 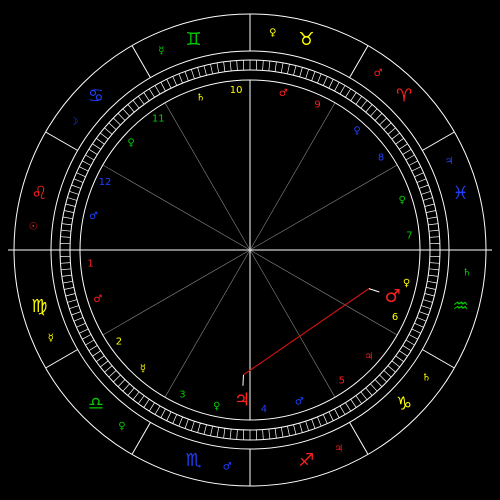 I want to click on house-ruler-4: ♂, so click(x=299, y=402).